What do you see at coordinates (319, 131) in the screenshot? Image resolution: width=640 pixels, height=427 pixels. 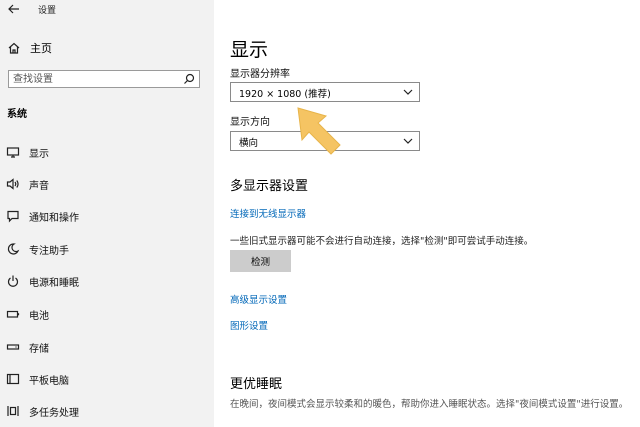 I see `annotation-arrow-icon` at bounding box center [319, 131].